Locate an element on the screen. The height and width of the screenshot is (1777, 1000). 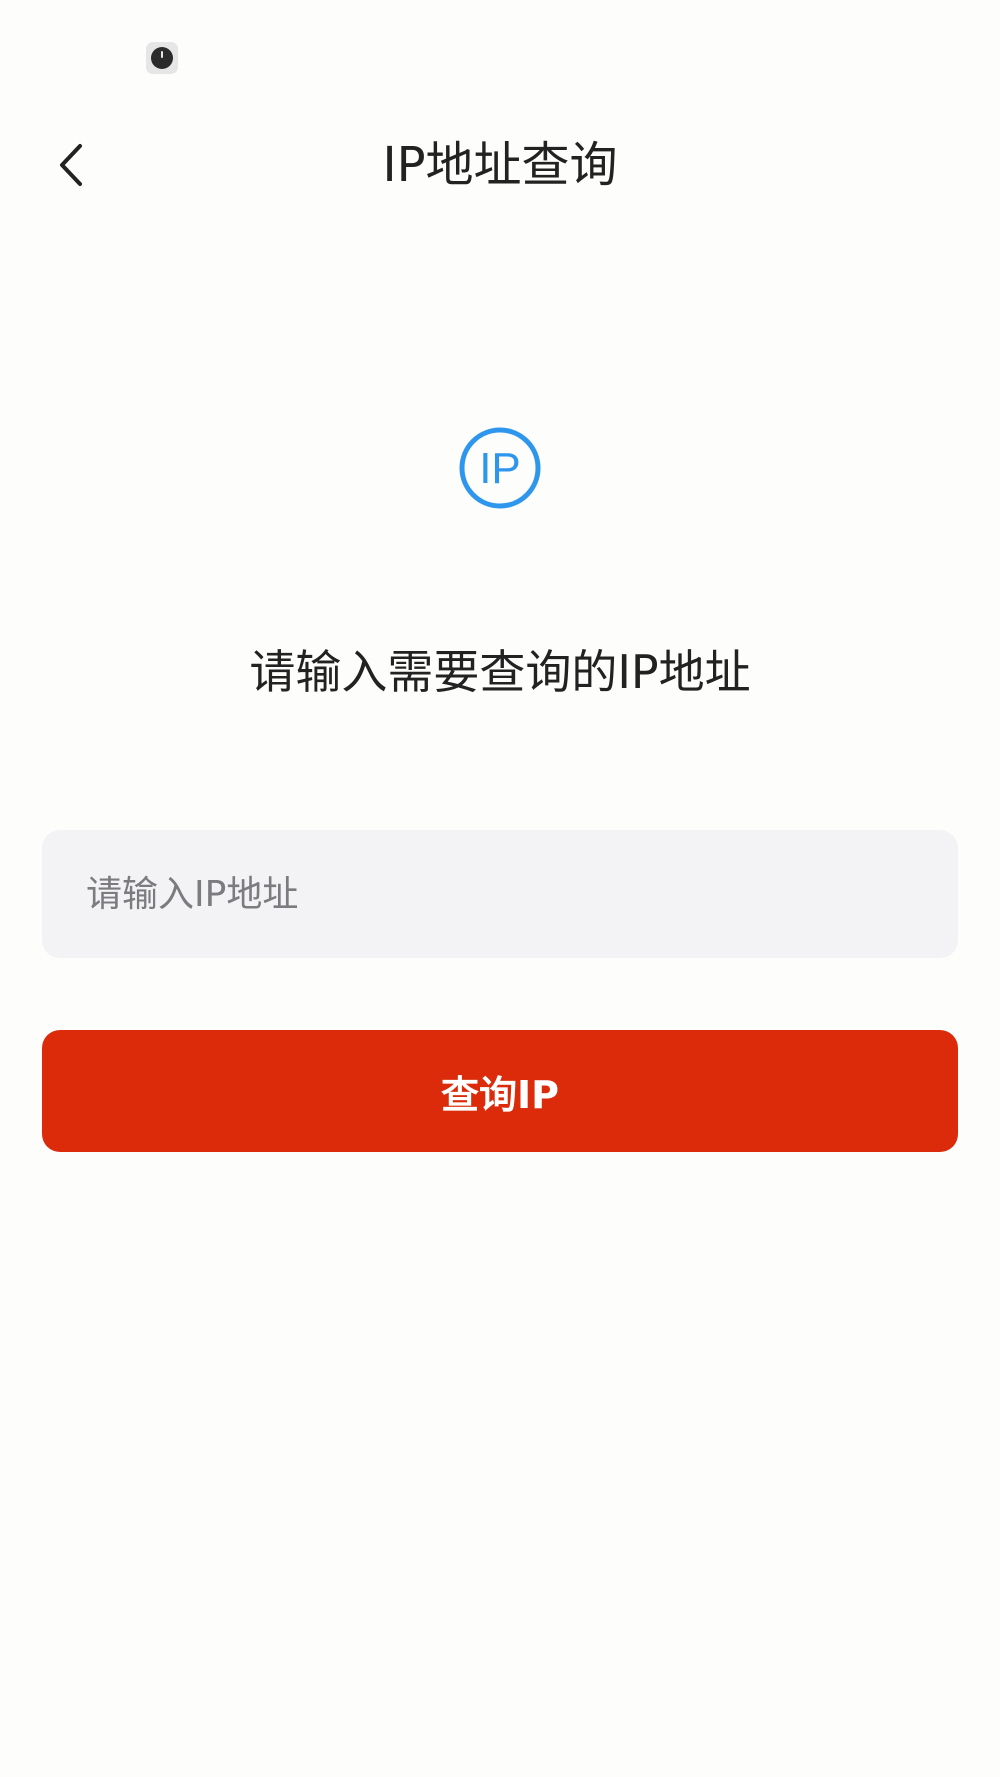
page-title: IP地址查询 is located at coordinates (500, 165).